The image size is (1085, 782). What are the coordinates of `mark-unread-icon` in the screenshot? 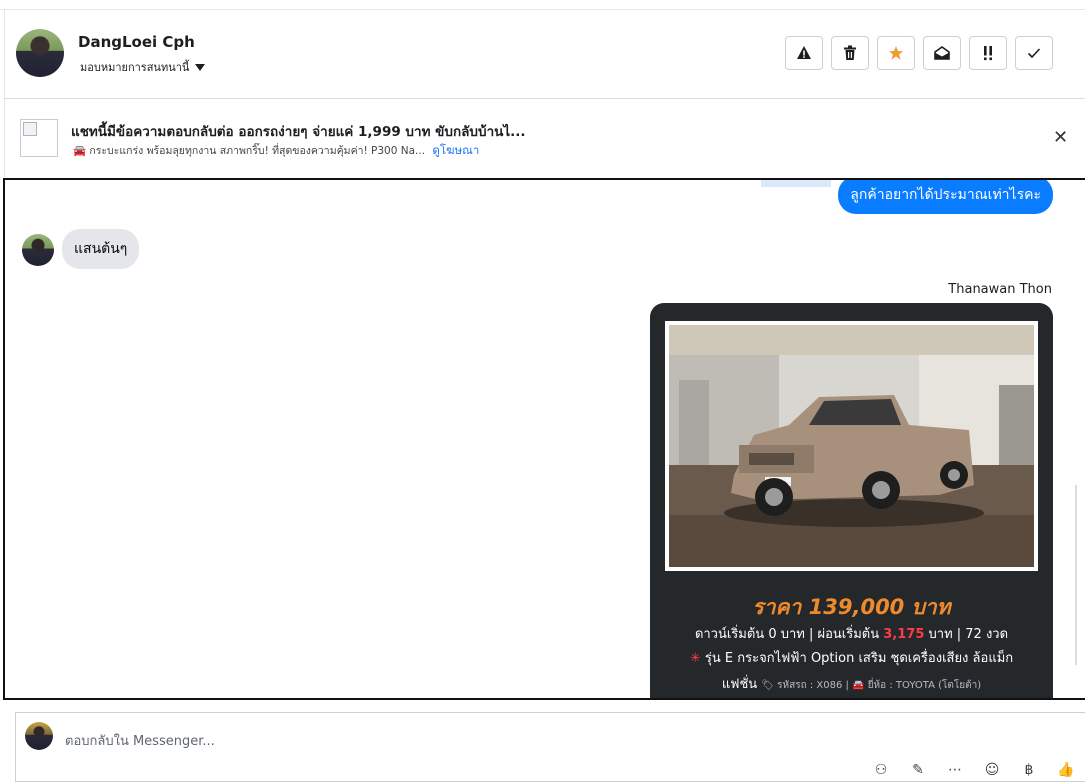 It's located at (942, 53).